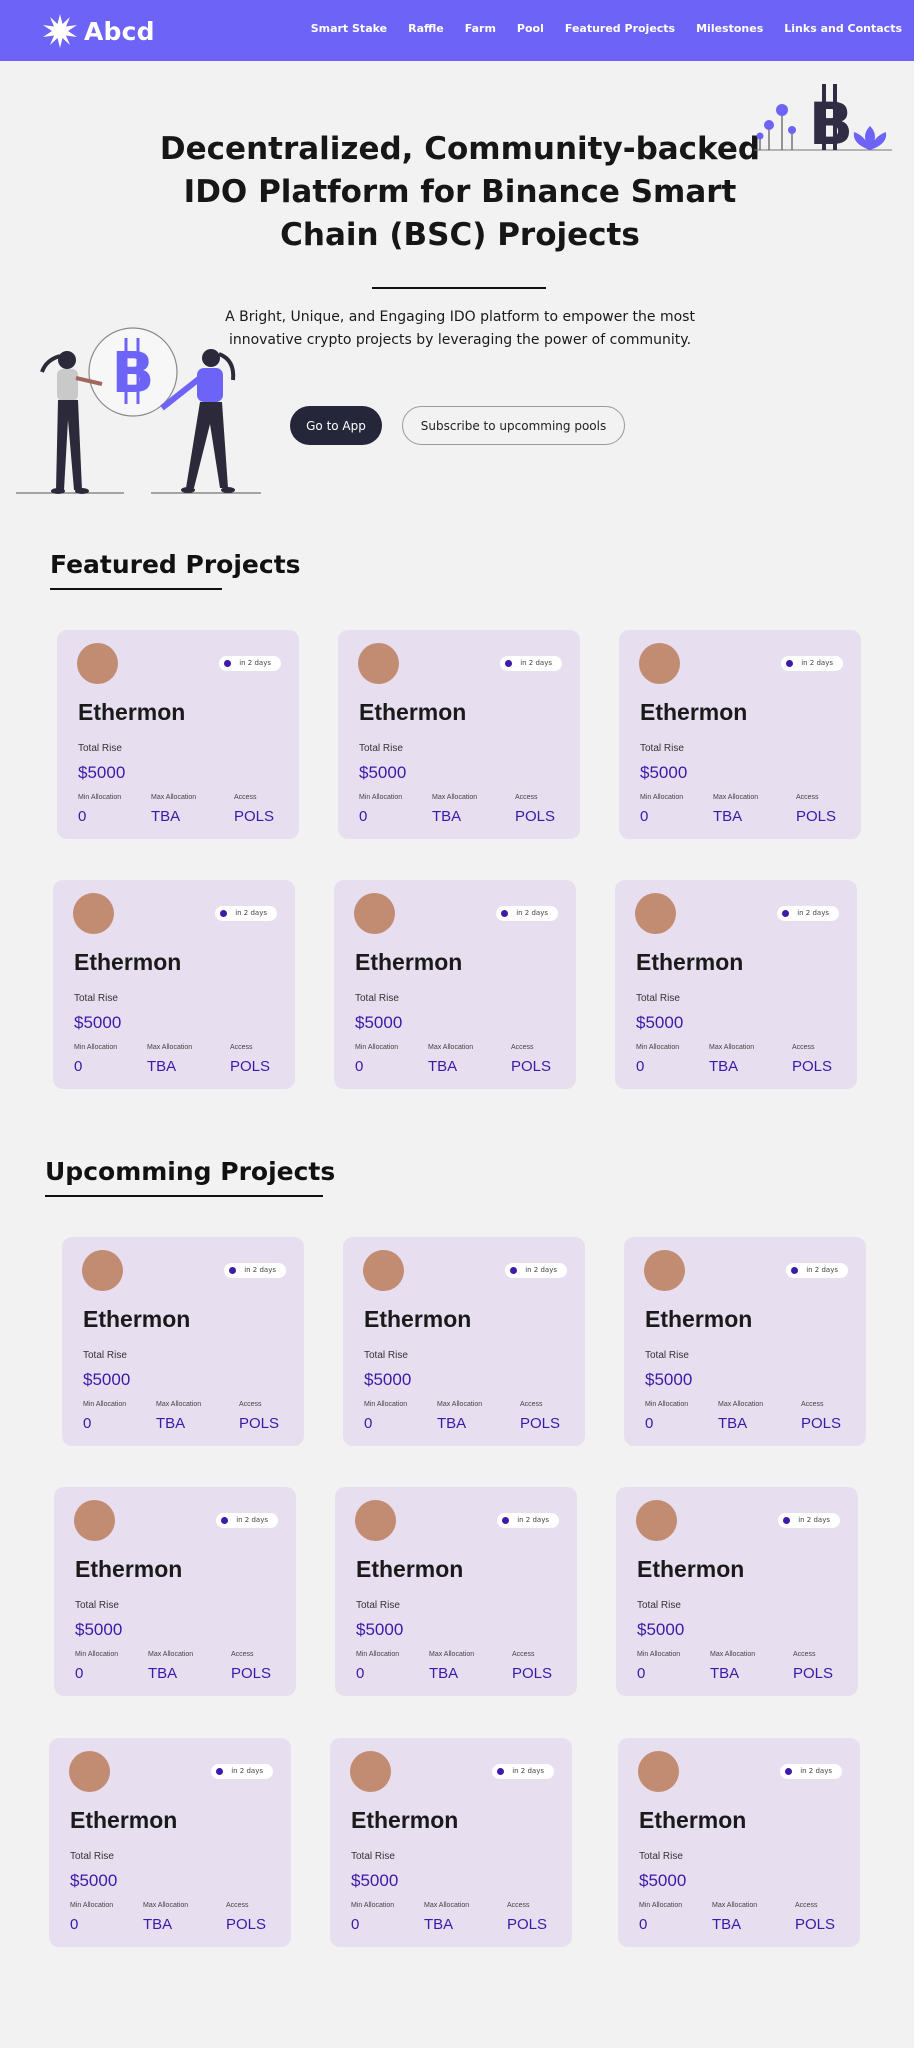 The width and height of the screenshot is (914, 2048). Describe the element at coordinates (620, 28) in the screenshot. I see `nav-link-featured-projects: Featured Projects` at that location.